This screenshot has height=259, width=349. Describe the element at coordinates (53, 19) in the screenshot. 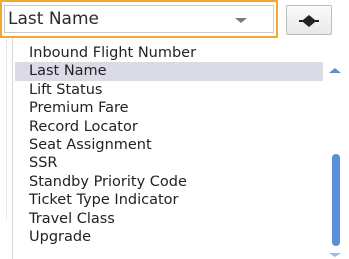

I see `select-value: Last Name` at that location.